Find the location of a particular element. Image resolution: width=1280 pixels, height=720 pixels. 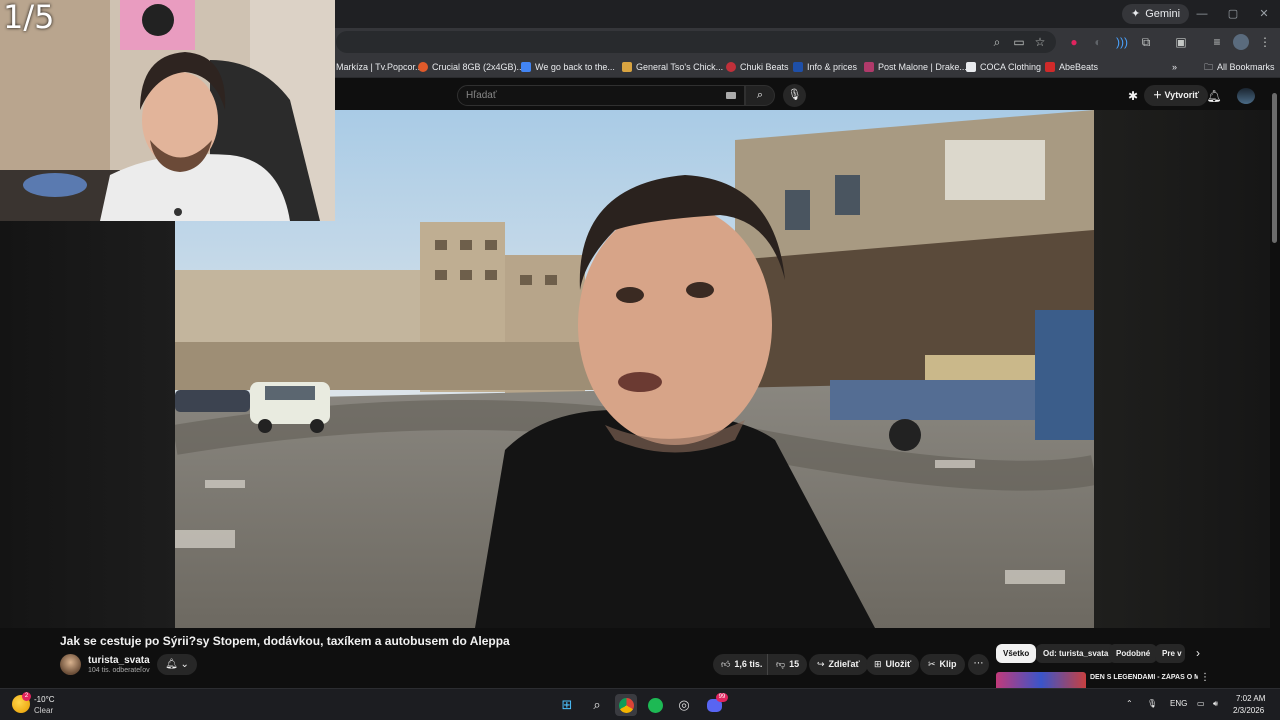

spotify-icon is located at coordinates (655, 705).